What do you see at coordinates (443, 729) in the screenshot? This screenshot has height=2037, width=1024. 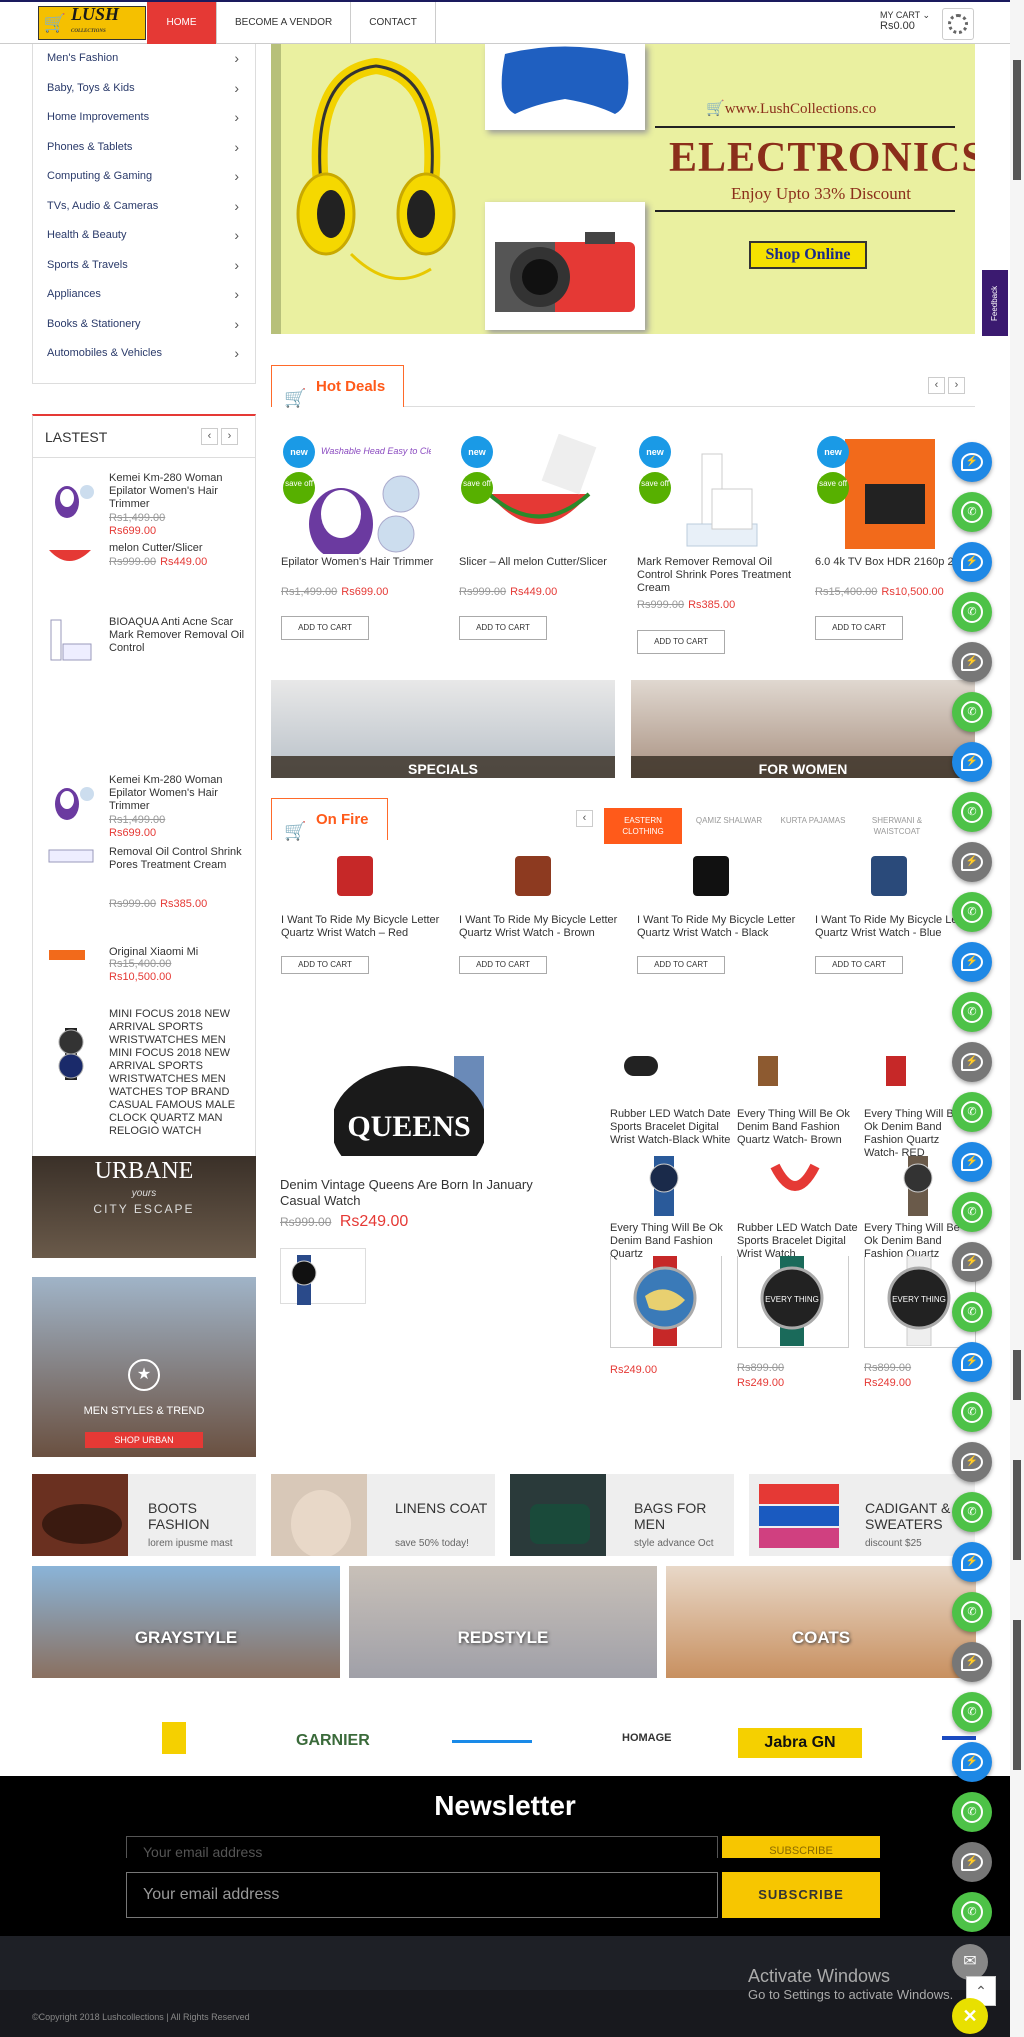 I see `specials-banner: SPECIALS` at bounding box center [443, 729].